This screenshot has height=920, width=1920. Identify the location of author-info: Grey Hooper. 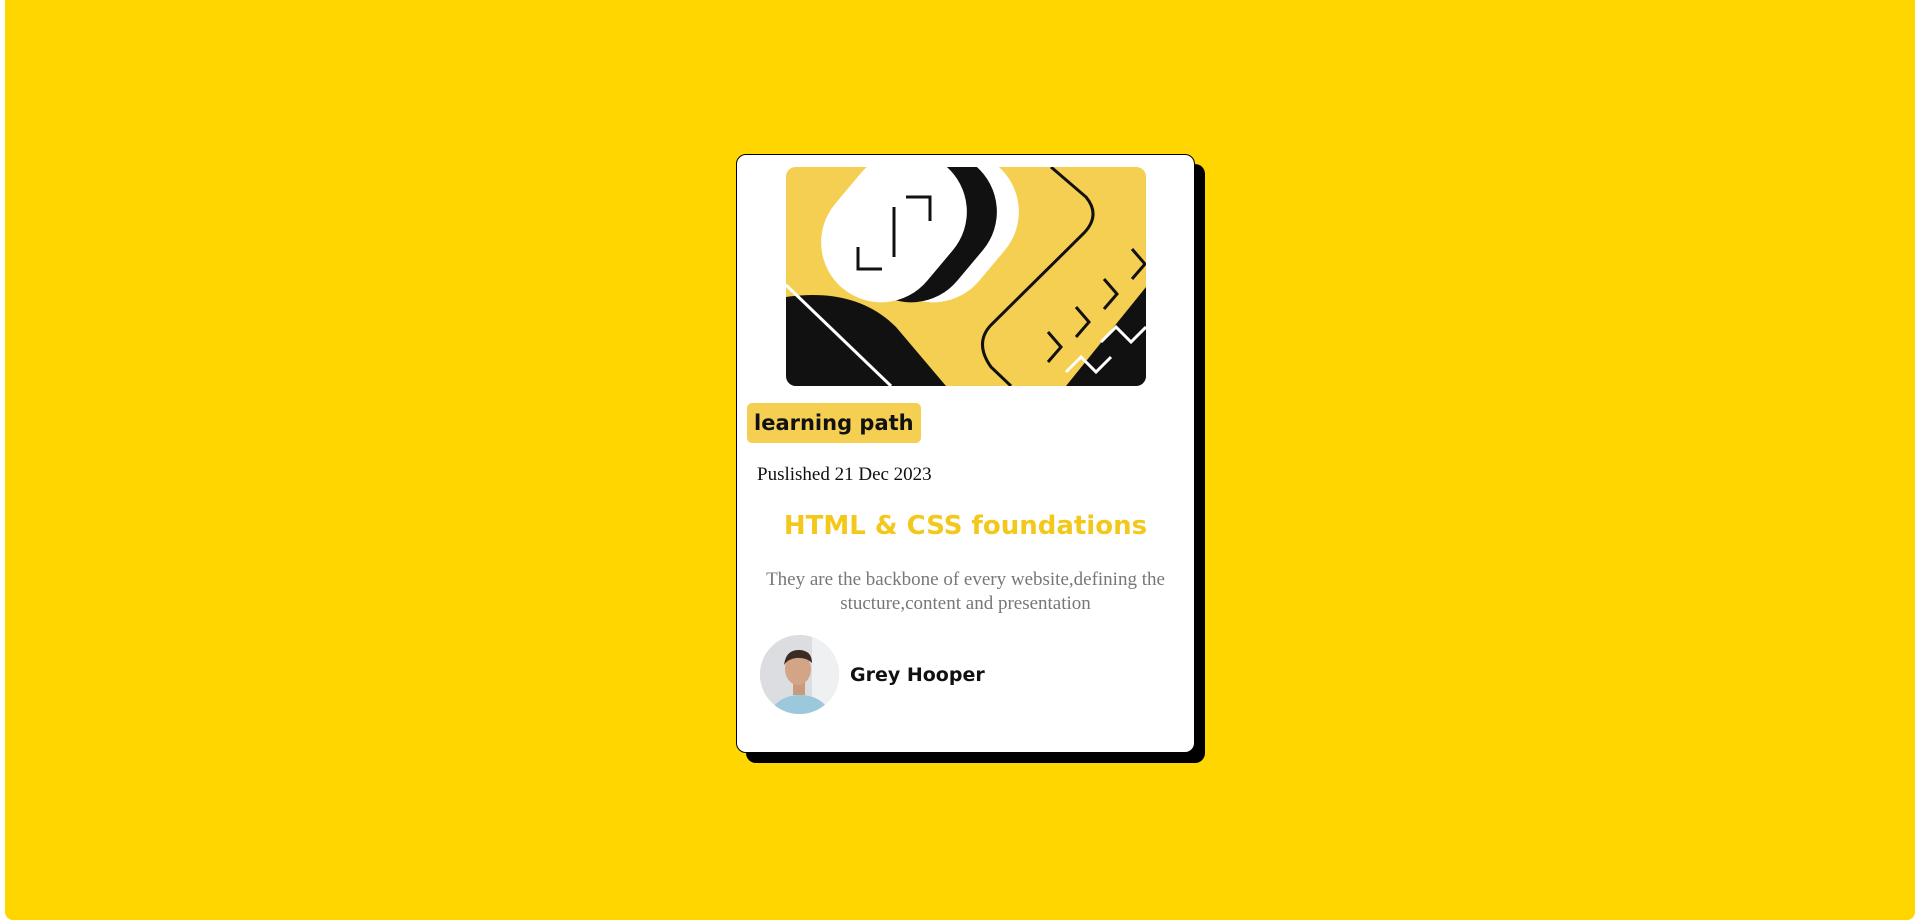
(872, 674).